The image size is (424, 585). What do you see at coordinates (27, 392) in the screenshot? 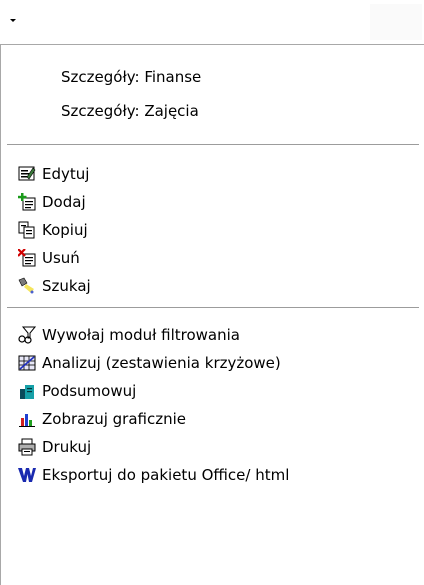
I see `summary-icon` at bounding box center [27, 392].